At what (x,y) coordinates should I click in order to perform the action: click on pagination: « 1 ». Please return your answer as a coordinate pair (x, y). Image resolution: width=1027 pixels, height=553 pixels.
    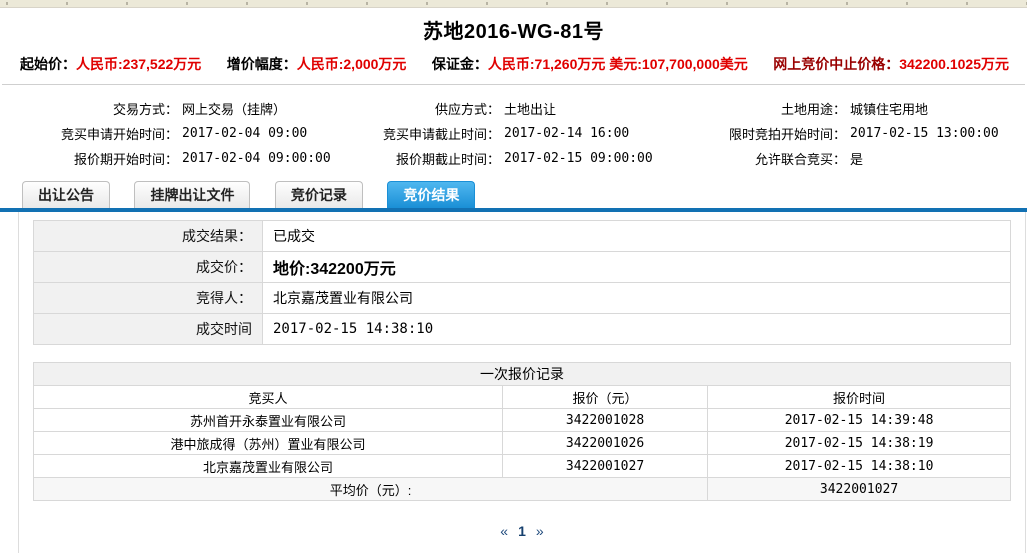
    Looking at the image, I should click on (522, 531).